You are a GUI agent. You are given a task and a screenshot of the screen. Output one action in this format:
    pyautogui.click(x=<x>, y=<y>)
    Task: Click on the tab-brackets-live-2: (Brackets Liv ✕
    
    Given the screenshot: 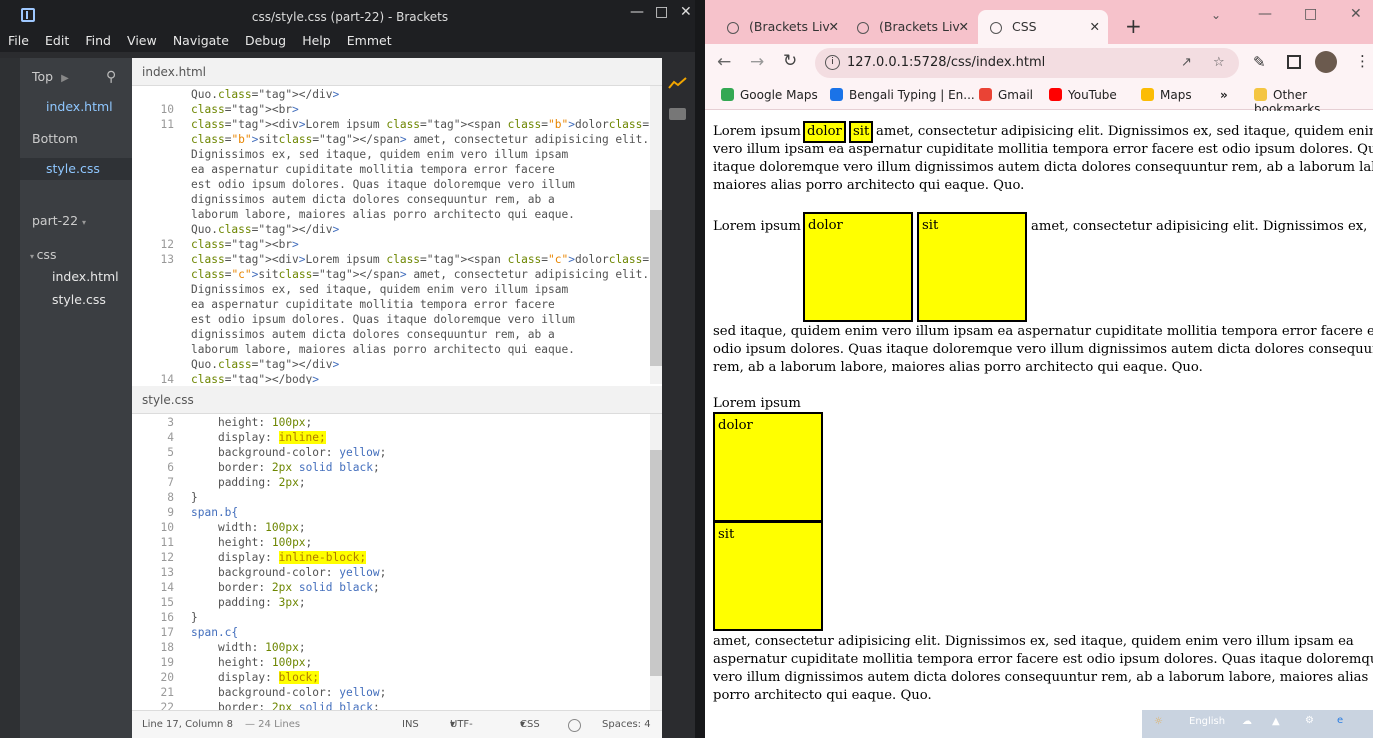 What is the action you would take?
    pyautogui.click(x=910, y=27)
    